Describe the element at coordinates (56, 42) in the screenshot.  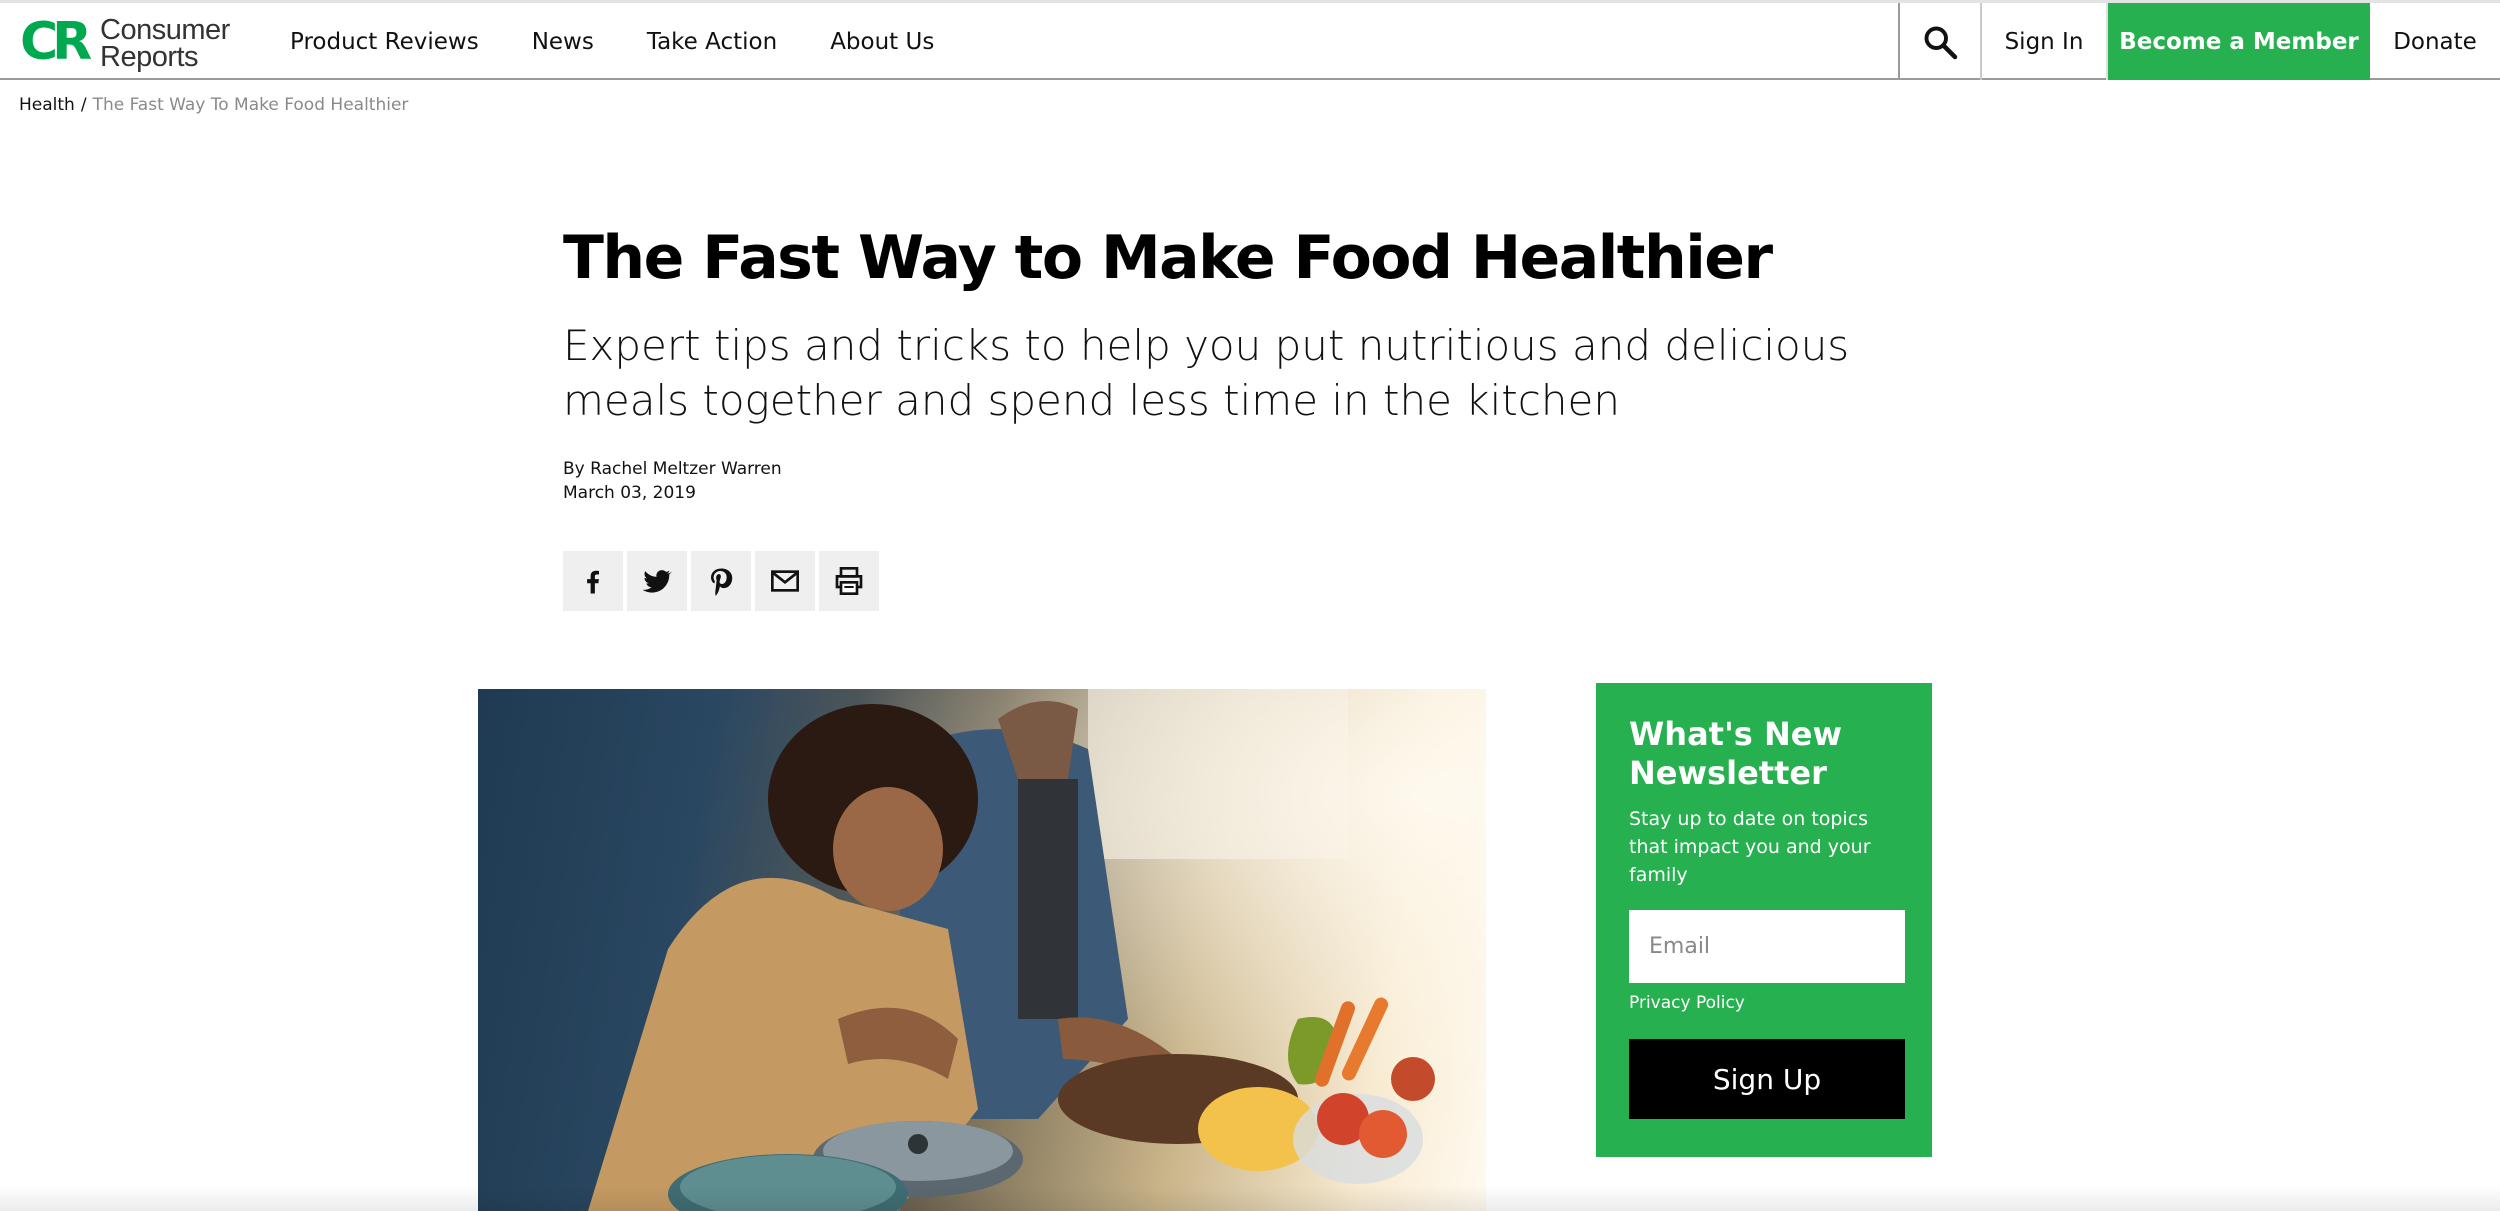
I see `logo-mark: CR` at that location.